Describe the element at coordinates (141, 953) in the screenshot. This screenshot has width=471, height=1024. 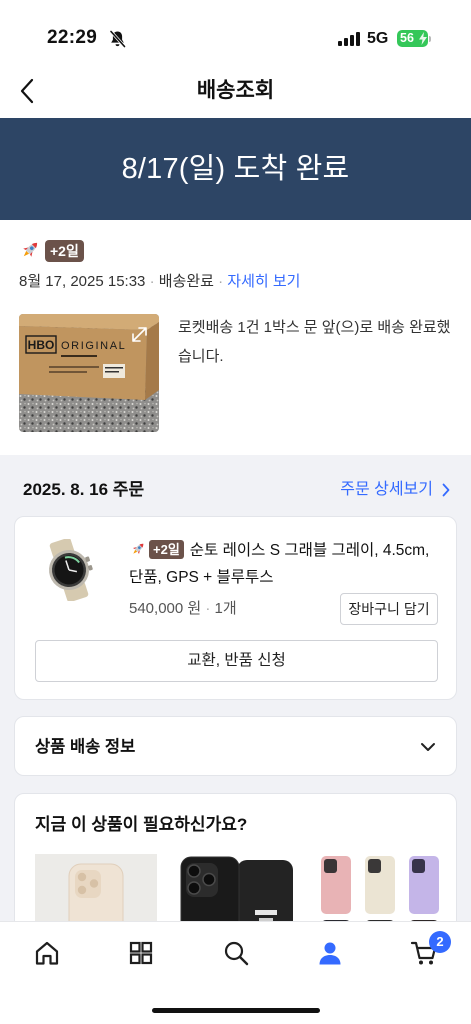
I see `category-icon` at that location.